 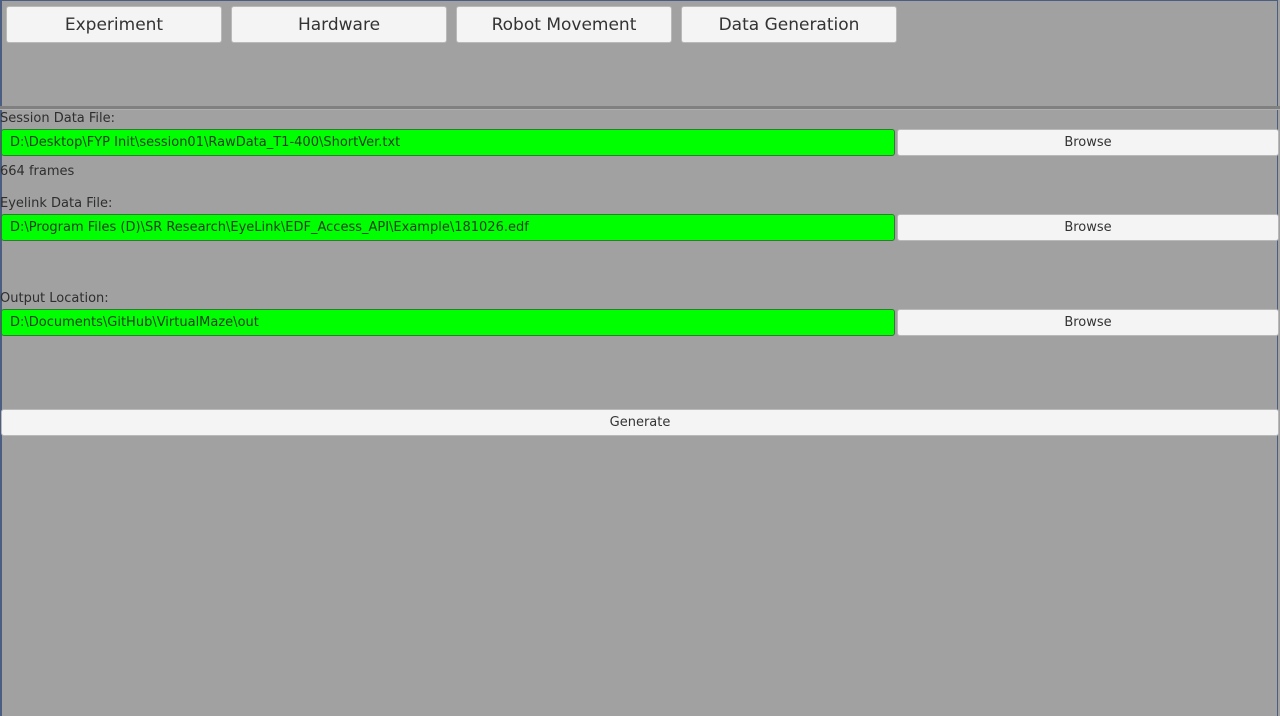 I want to click on tab-experiment: Experiment, so click(x=114, y=24).